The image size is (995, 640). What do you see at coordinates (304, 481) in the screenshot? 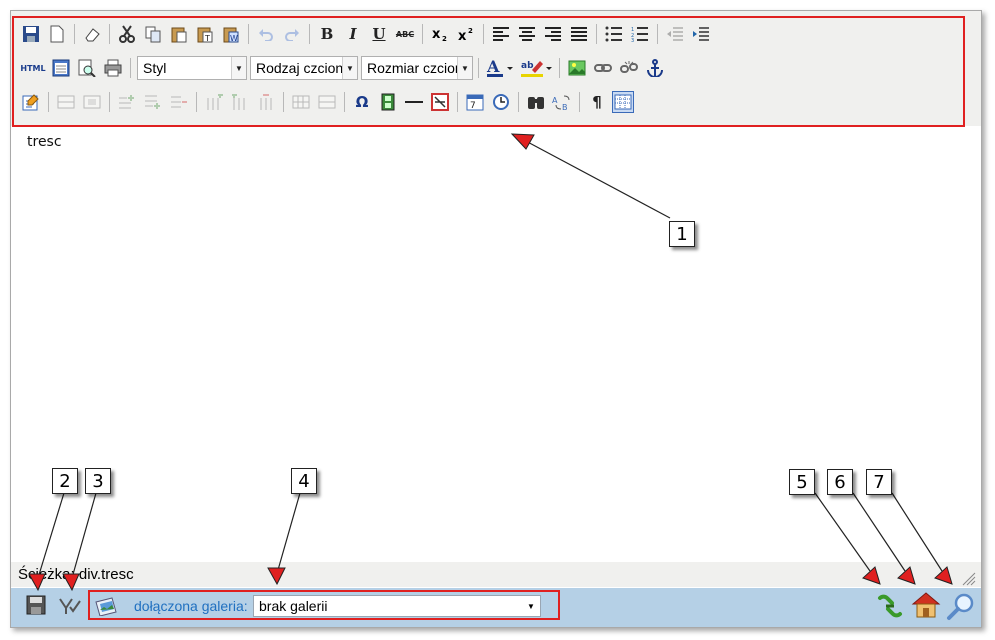
I see `callout-4: 4` at bounding box center [304, 481].